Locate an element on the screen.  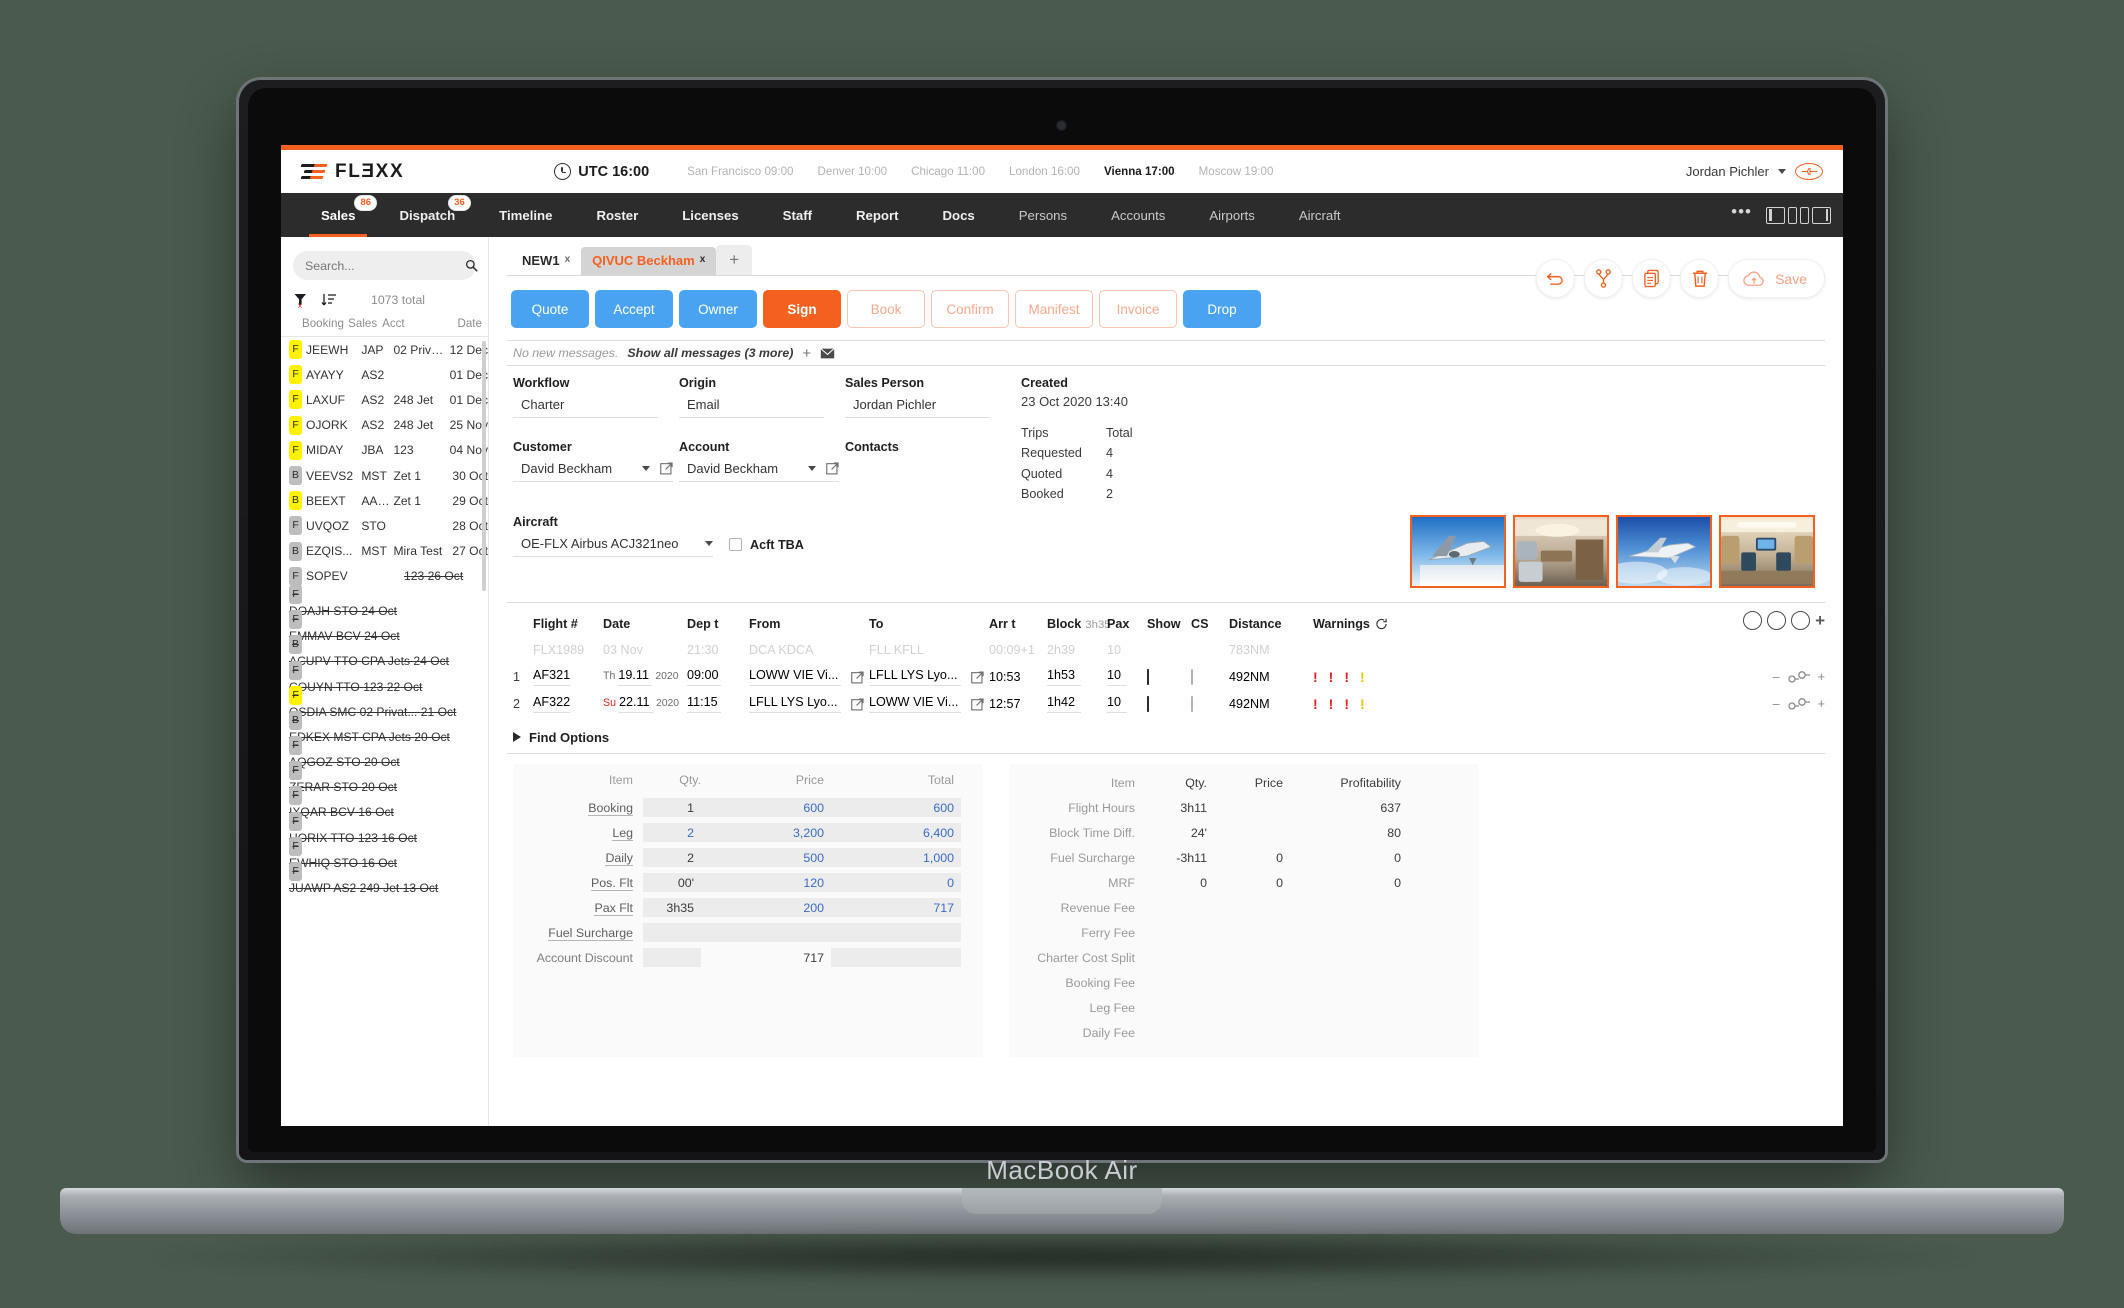
nav-item-aircraft: Aircraft is located at coordinates (1320, 215).